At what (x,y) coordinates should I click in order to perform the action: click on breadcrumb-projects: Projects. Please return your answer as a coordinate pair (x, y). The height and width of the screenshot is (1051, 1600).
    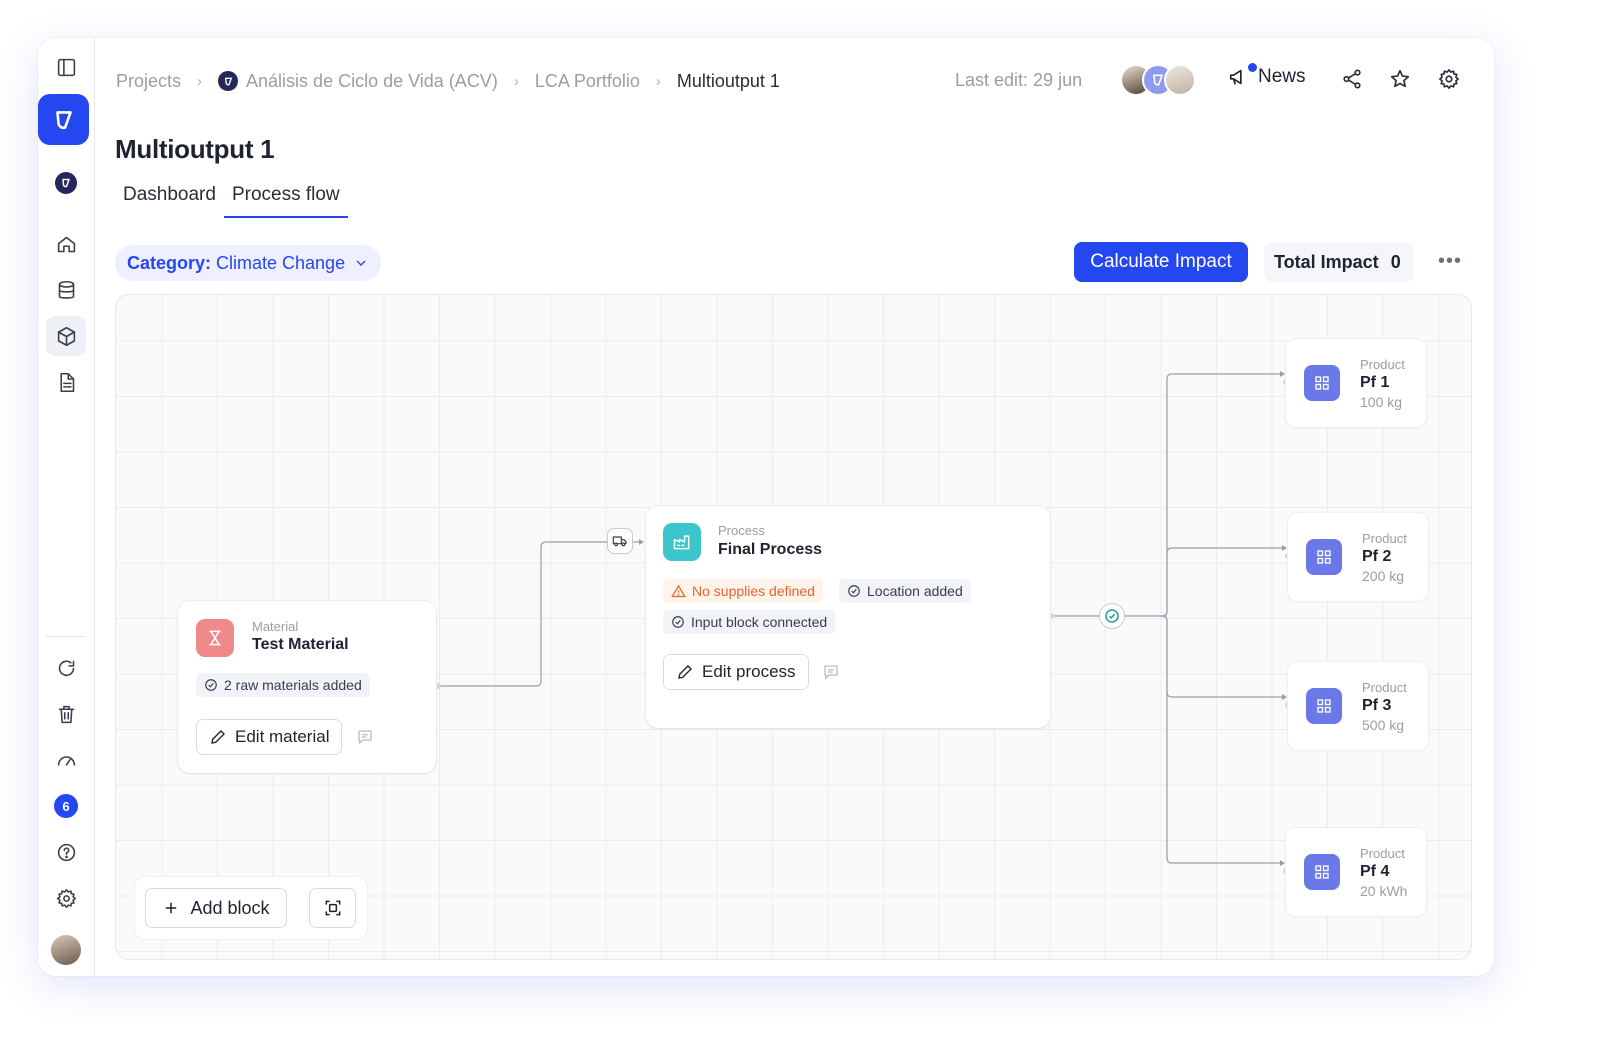
    Looking at the image, I should click on (148, 81).